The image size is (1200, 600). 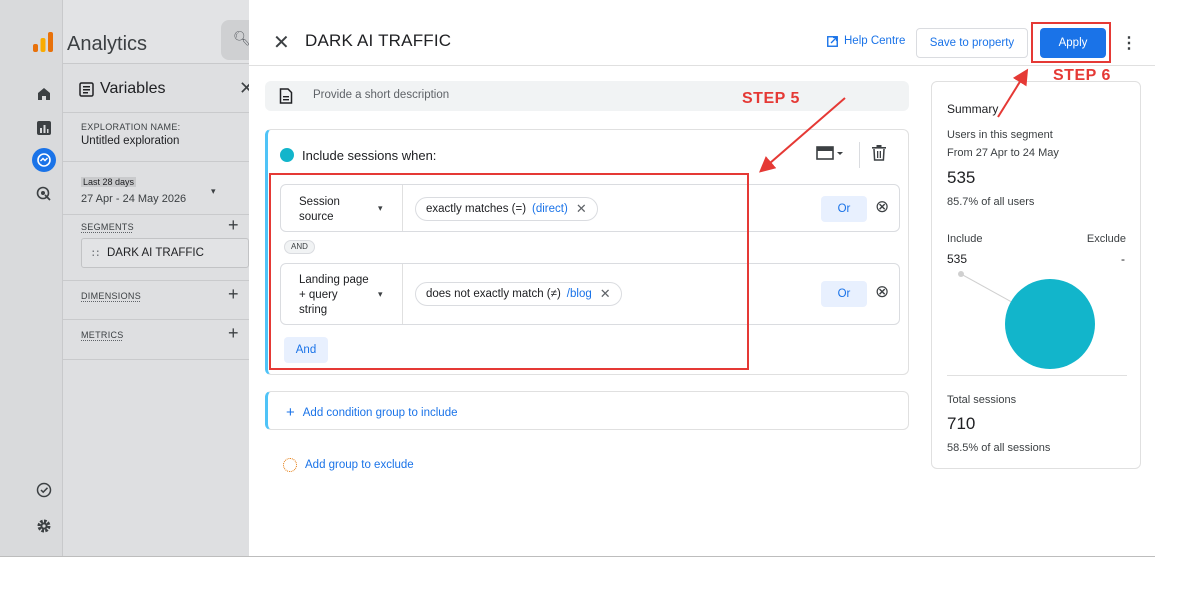 I want to click on explore-icon, so click(x=44, y=160).